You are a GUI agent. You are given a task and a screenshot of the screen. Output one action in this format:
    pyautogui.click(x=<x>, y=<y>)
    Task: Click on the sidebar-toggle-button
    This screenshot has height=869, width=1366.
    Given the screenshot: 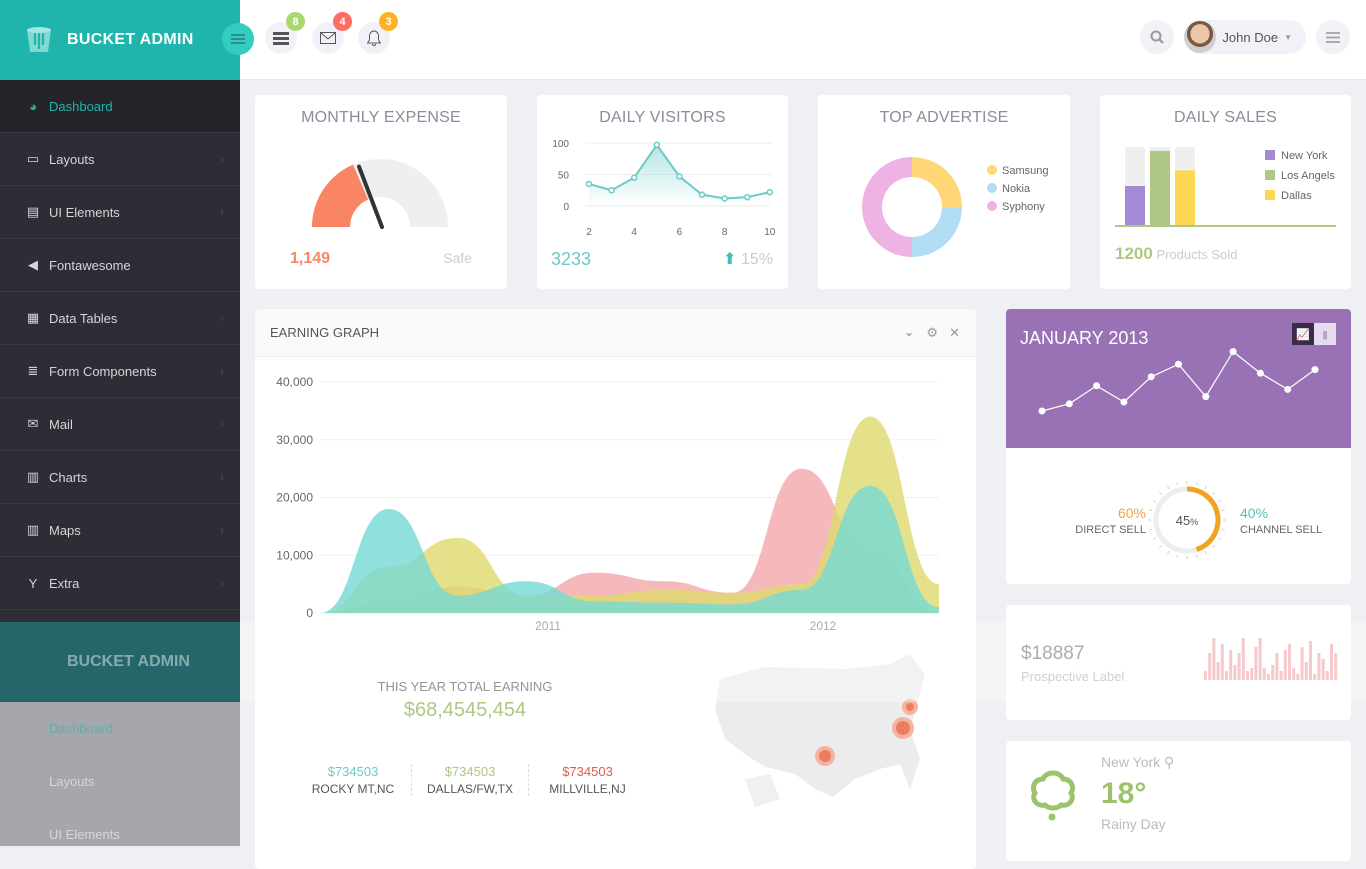 What is the action you would take?
    pyautogui.click(x=238, y=39)
    